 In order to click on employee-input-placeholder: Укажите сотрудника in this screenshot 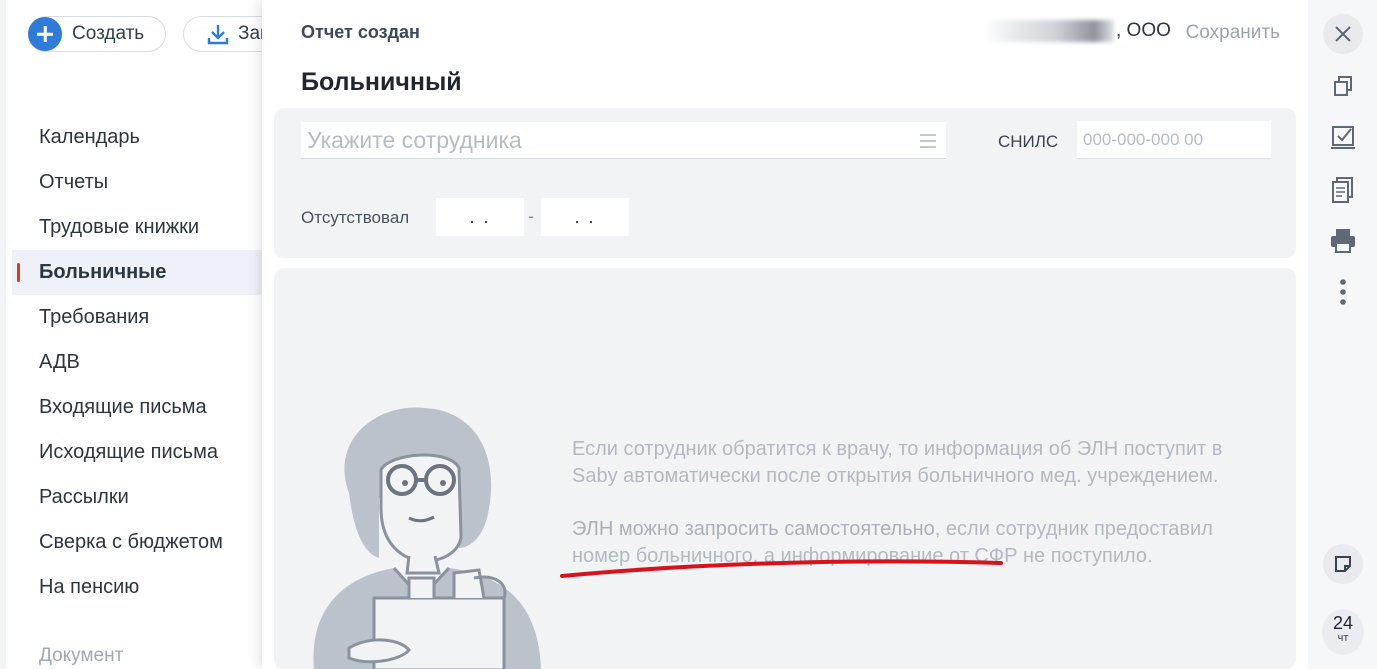, I will do `click(414, 139)`.